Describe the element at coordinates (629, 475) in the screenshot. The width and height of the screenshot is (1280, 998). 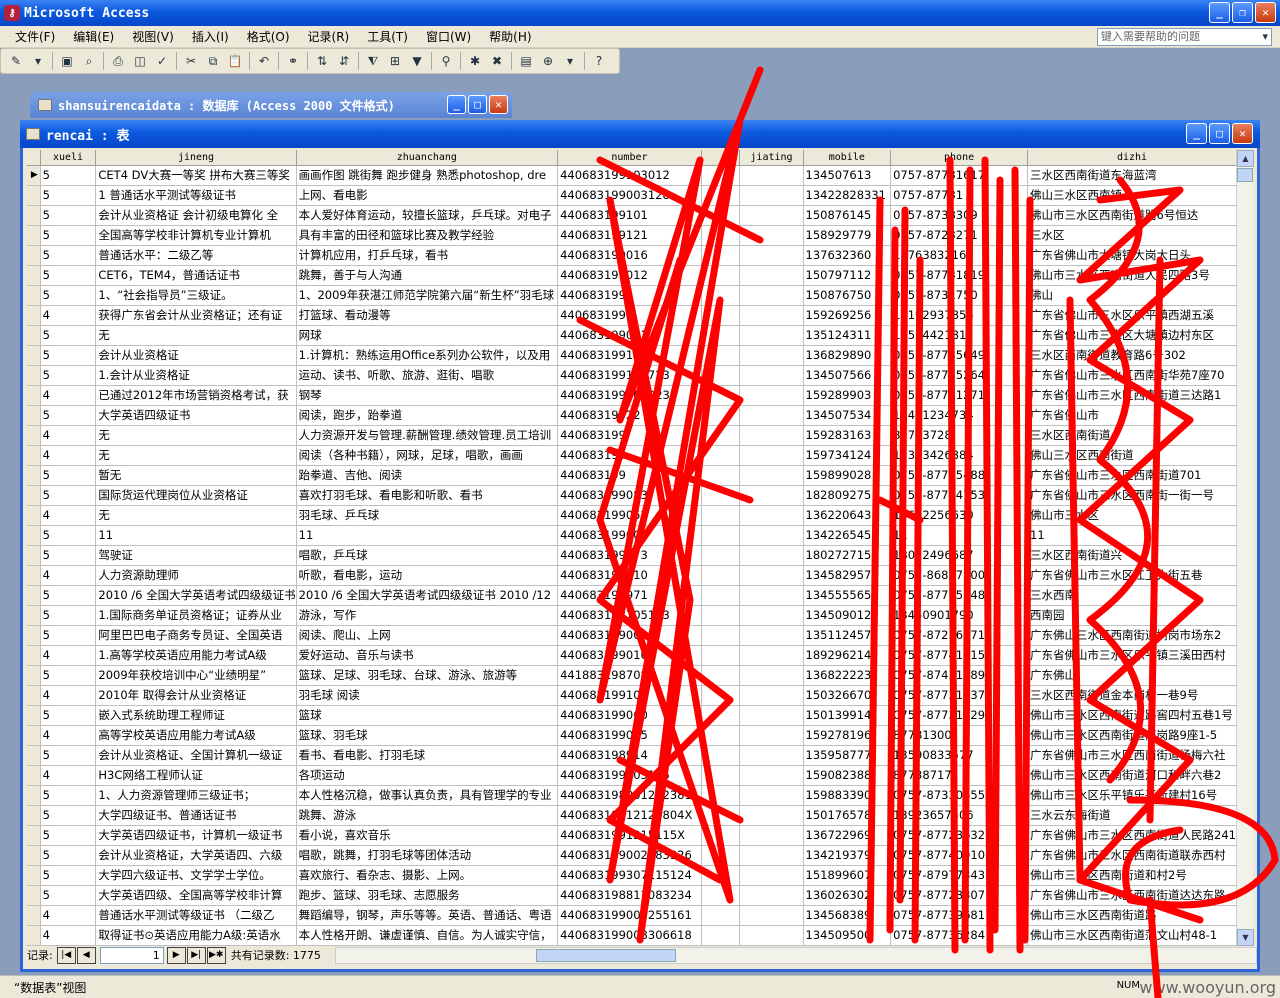
I see `cell-number: 440683199` at that location.